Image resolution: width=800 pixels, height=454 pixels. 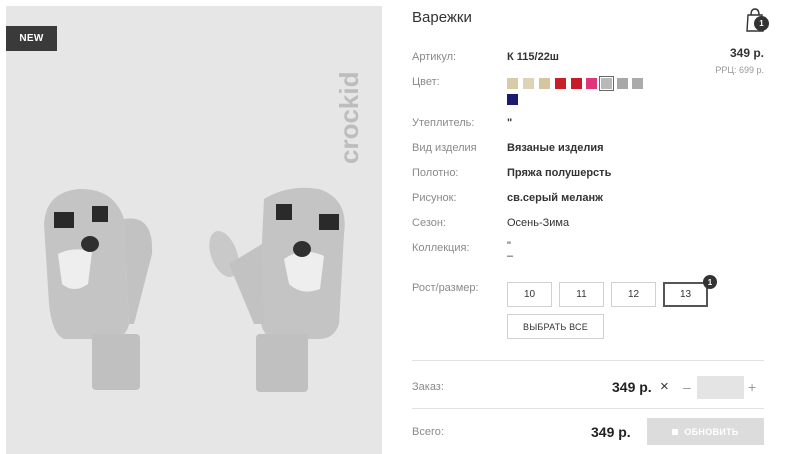 I want to click on type-label: Вид изделия, so click(x=444, y=148).